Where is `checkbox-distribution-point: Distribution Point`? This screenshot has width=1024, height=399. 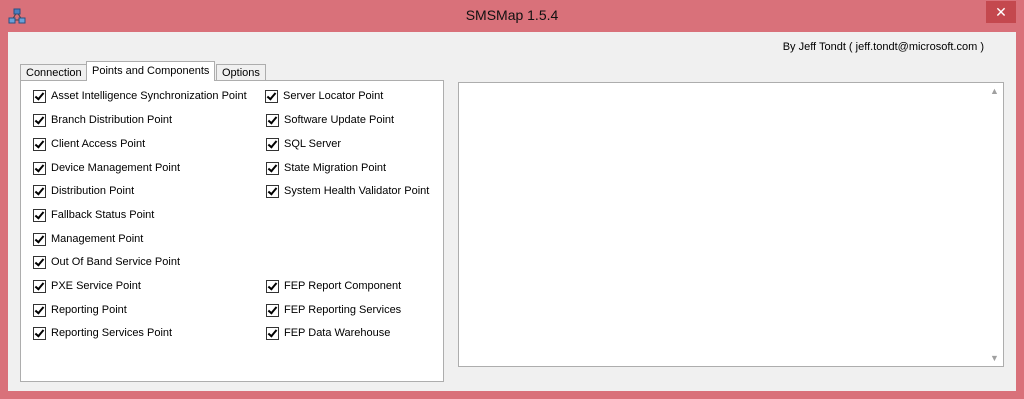 checkbox-distribution-point: Distribution Point is located at coordinates (83, 191).